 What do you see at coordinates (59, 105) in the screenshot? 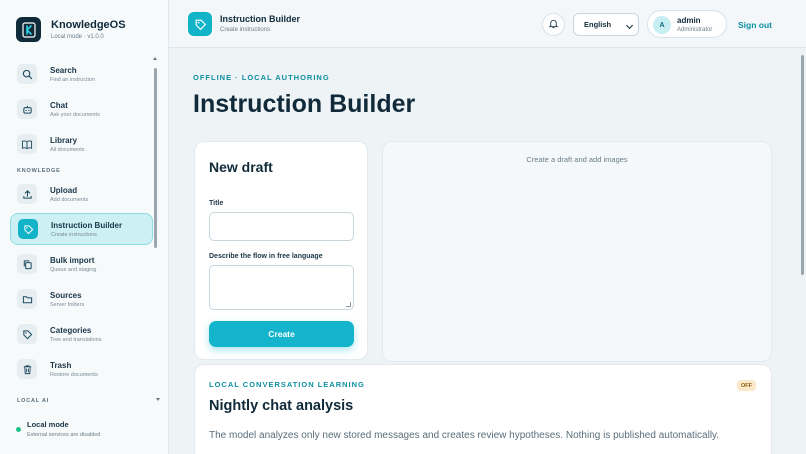
I see `sidebar-item-label: Chat` at bounding box center [59, 105].